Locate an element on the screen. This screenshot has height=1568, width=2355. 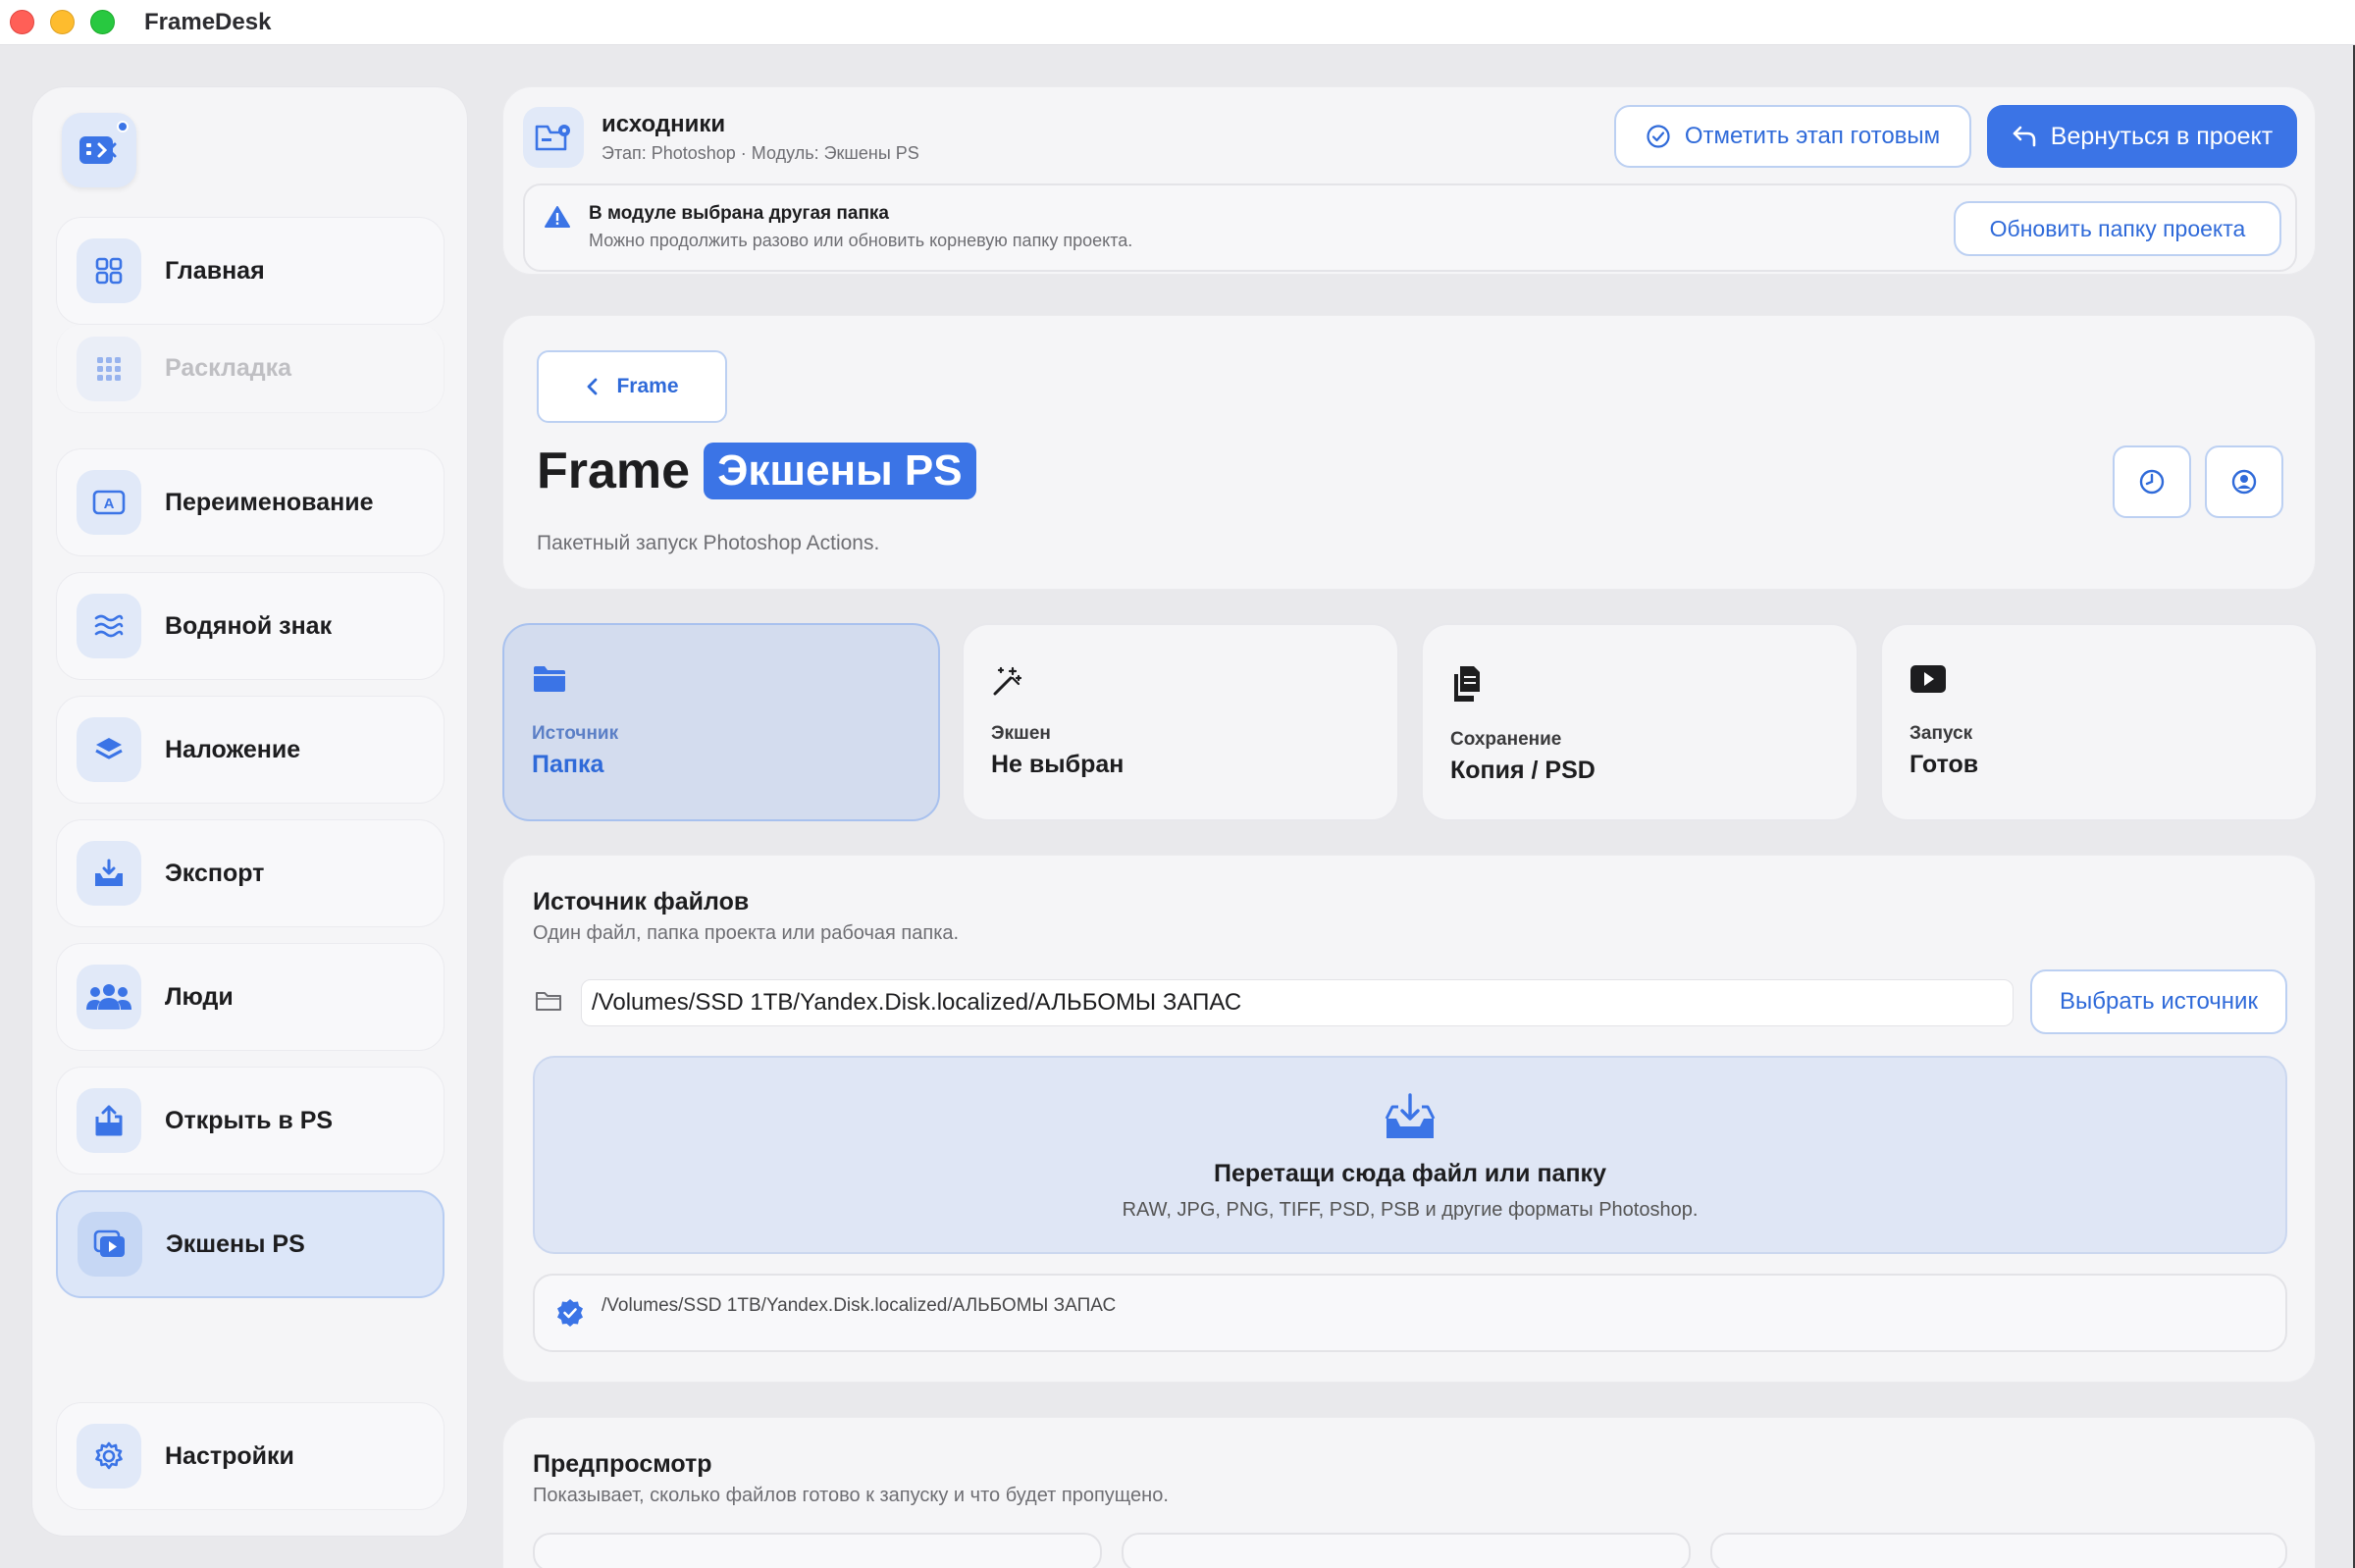
sidebar-item-home: Главная is located at coordinates (250, 271).